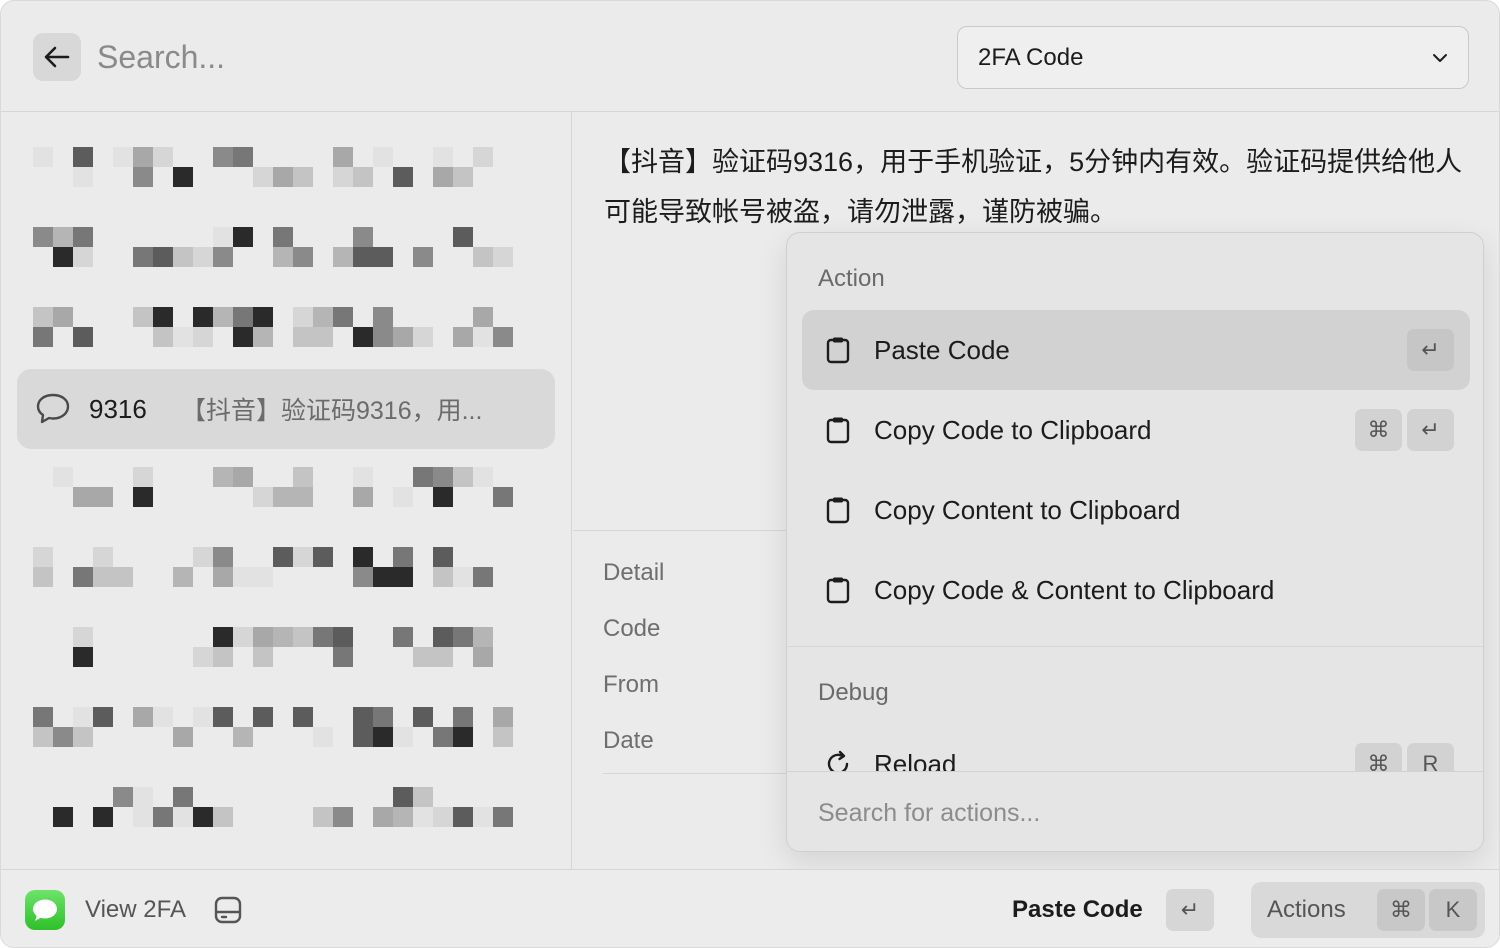  Describe the element at coordinates (680, 530) in the screenshot. I see `detail-divider` at that location.